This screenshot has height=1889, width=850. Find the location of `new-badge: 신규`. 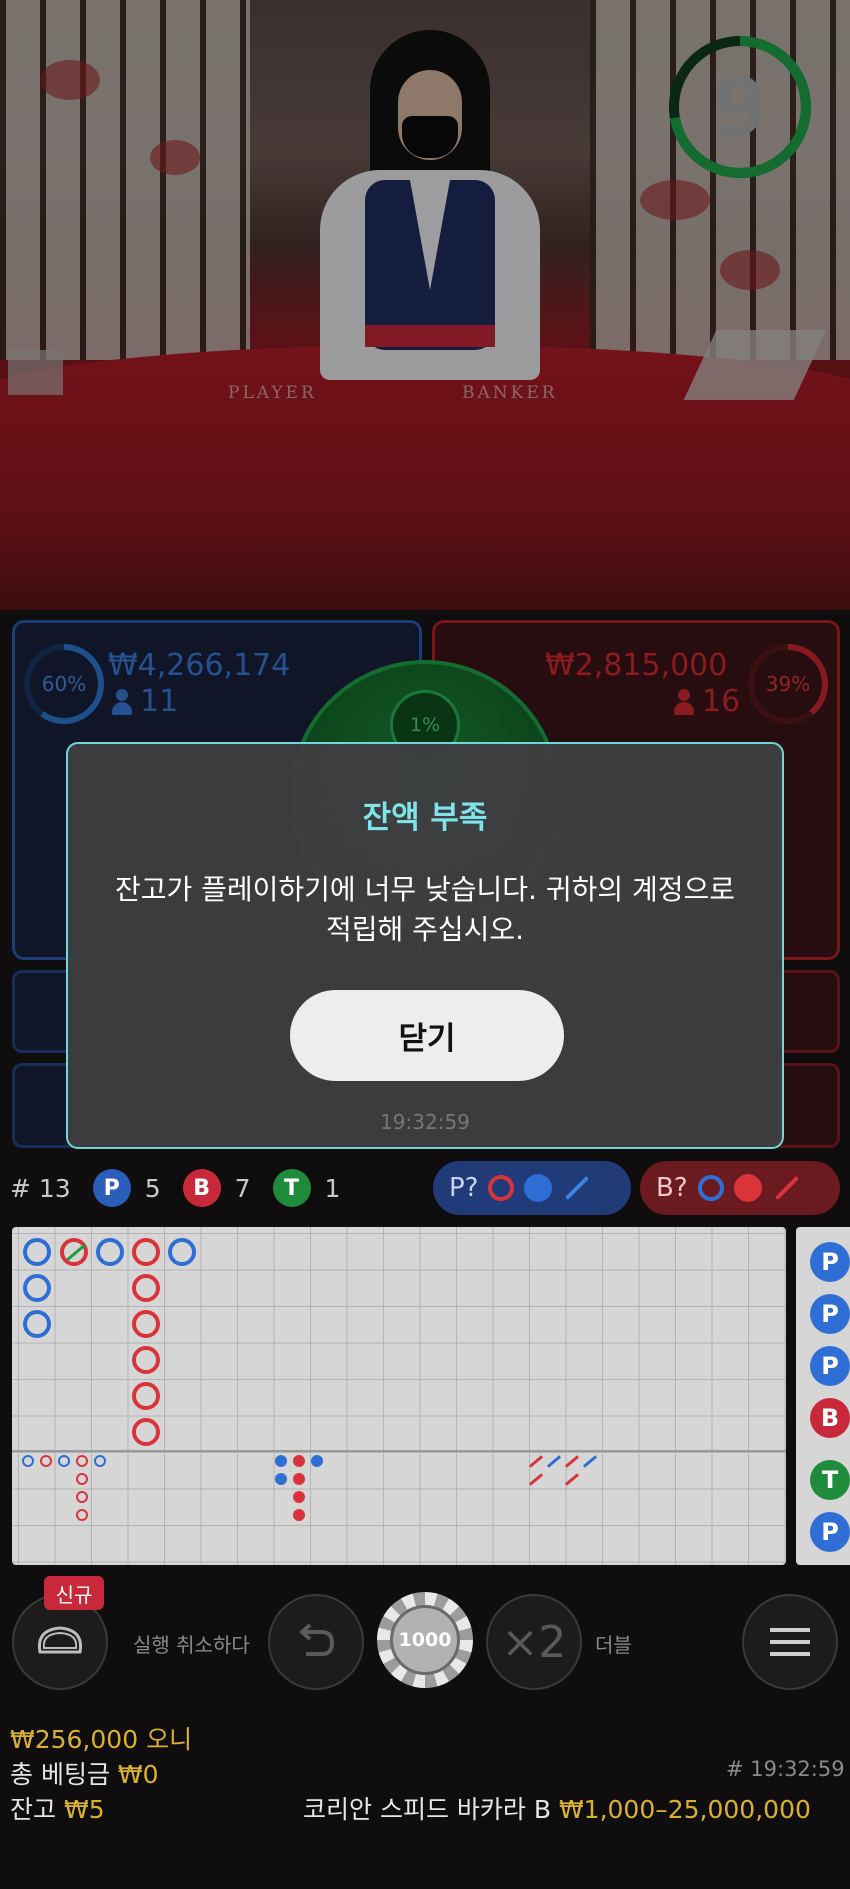

new-badge: 신규 is located at coordinates (74, 1593).